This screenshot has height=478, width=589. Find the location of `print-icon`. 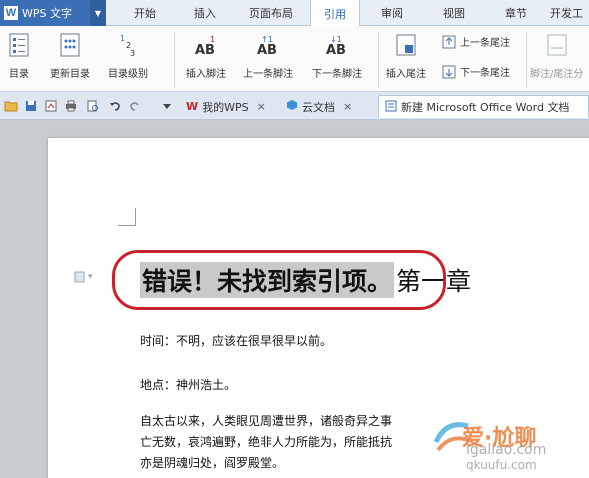

print-icon is located at coordinates (71, 106).